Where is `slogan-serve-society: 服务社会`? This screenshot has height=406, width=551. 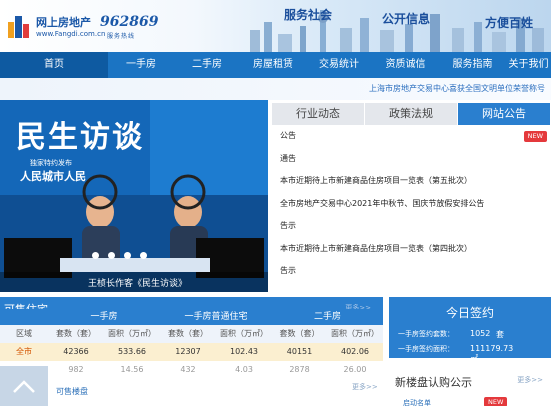 slogan-serve-society: 服务社会 is located at coordinates (308, 15).